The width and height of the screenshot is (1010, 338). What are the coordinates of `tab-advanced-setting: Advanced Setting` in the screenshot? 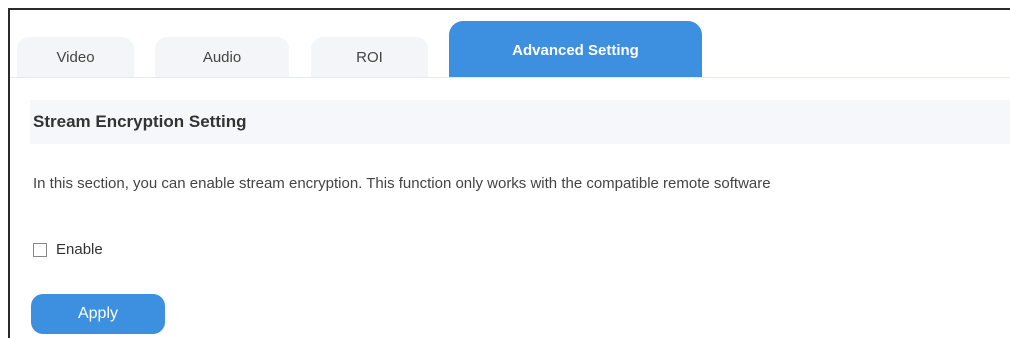 It's located at (575, 49).